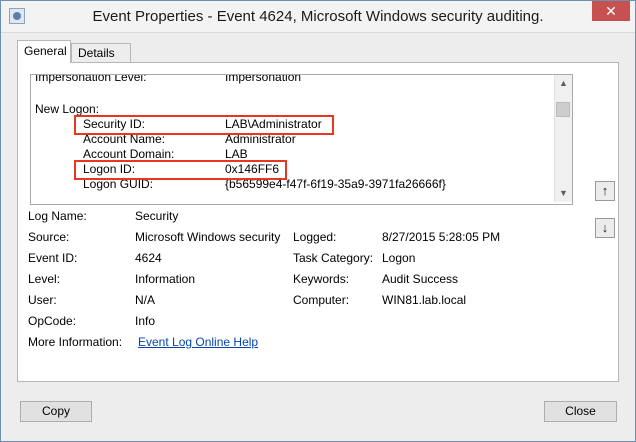 This screenshot has width=636, height=442. I want to click on close-icon: ✕, so click(611, 11).